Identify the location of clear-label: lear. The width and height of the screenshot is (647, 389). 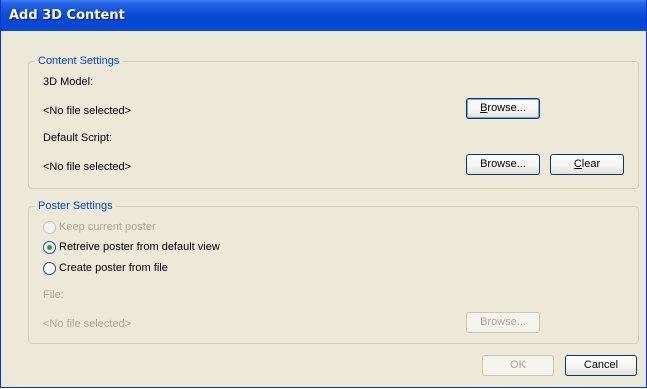
(591, 164).